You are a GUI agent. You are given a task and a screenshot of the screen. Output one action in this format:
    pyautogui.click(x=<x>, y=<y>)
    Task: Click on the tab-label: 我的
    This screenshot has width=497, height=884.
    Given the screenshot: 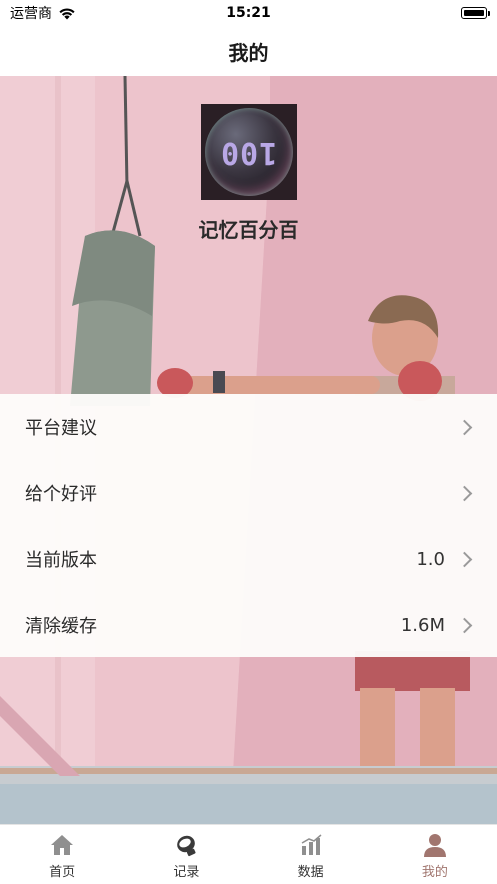 What is the action you would take?
    pyautogui.click(x=434, y=872)
    